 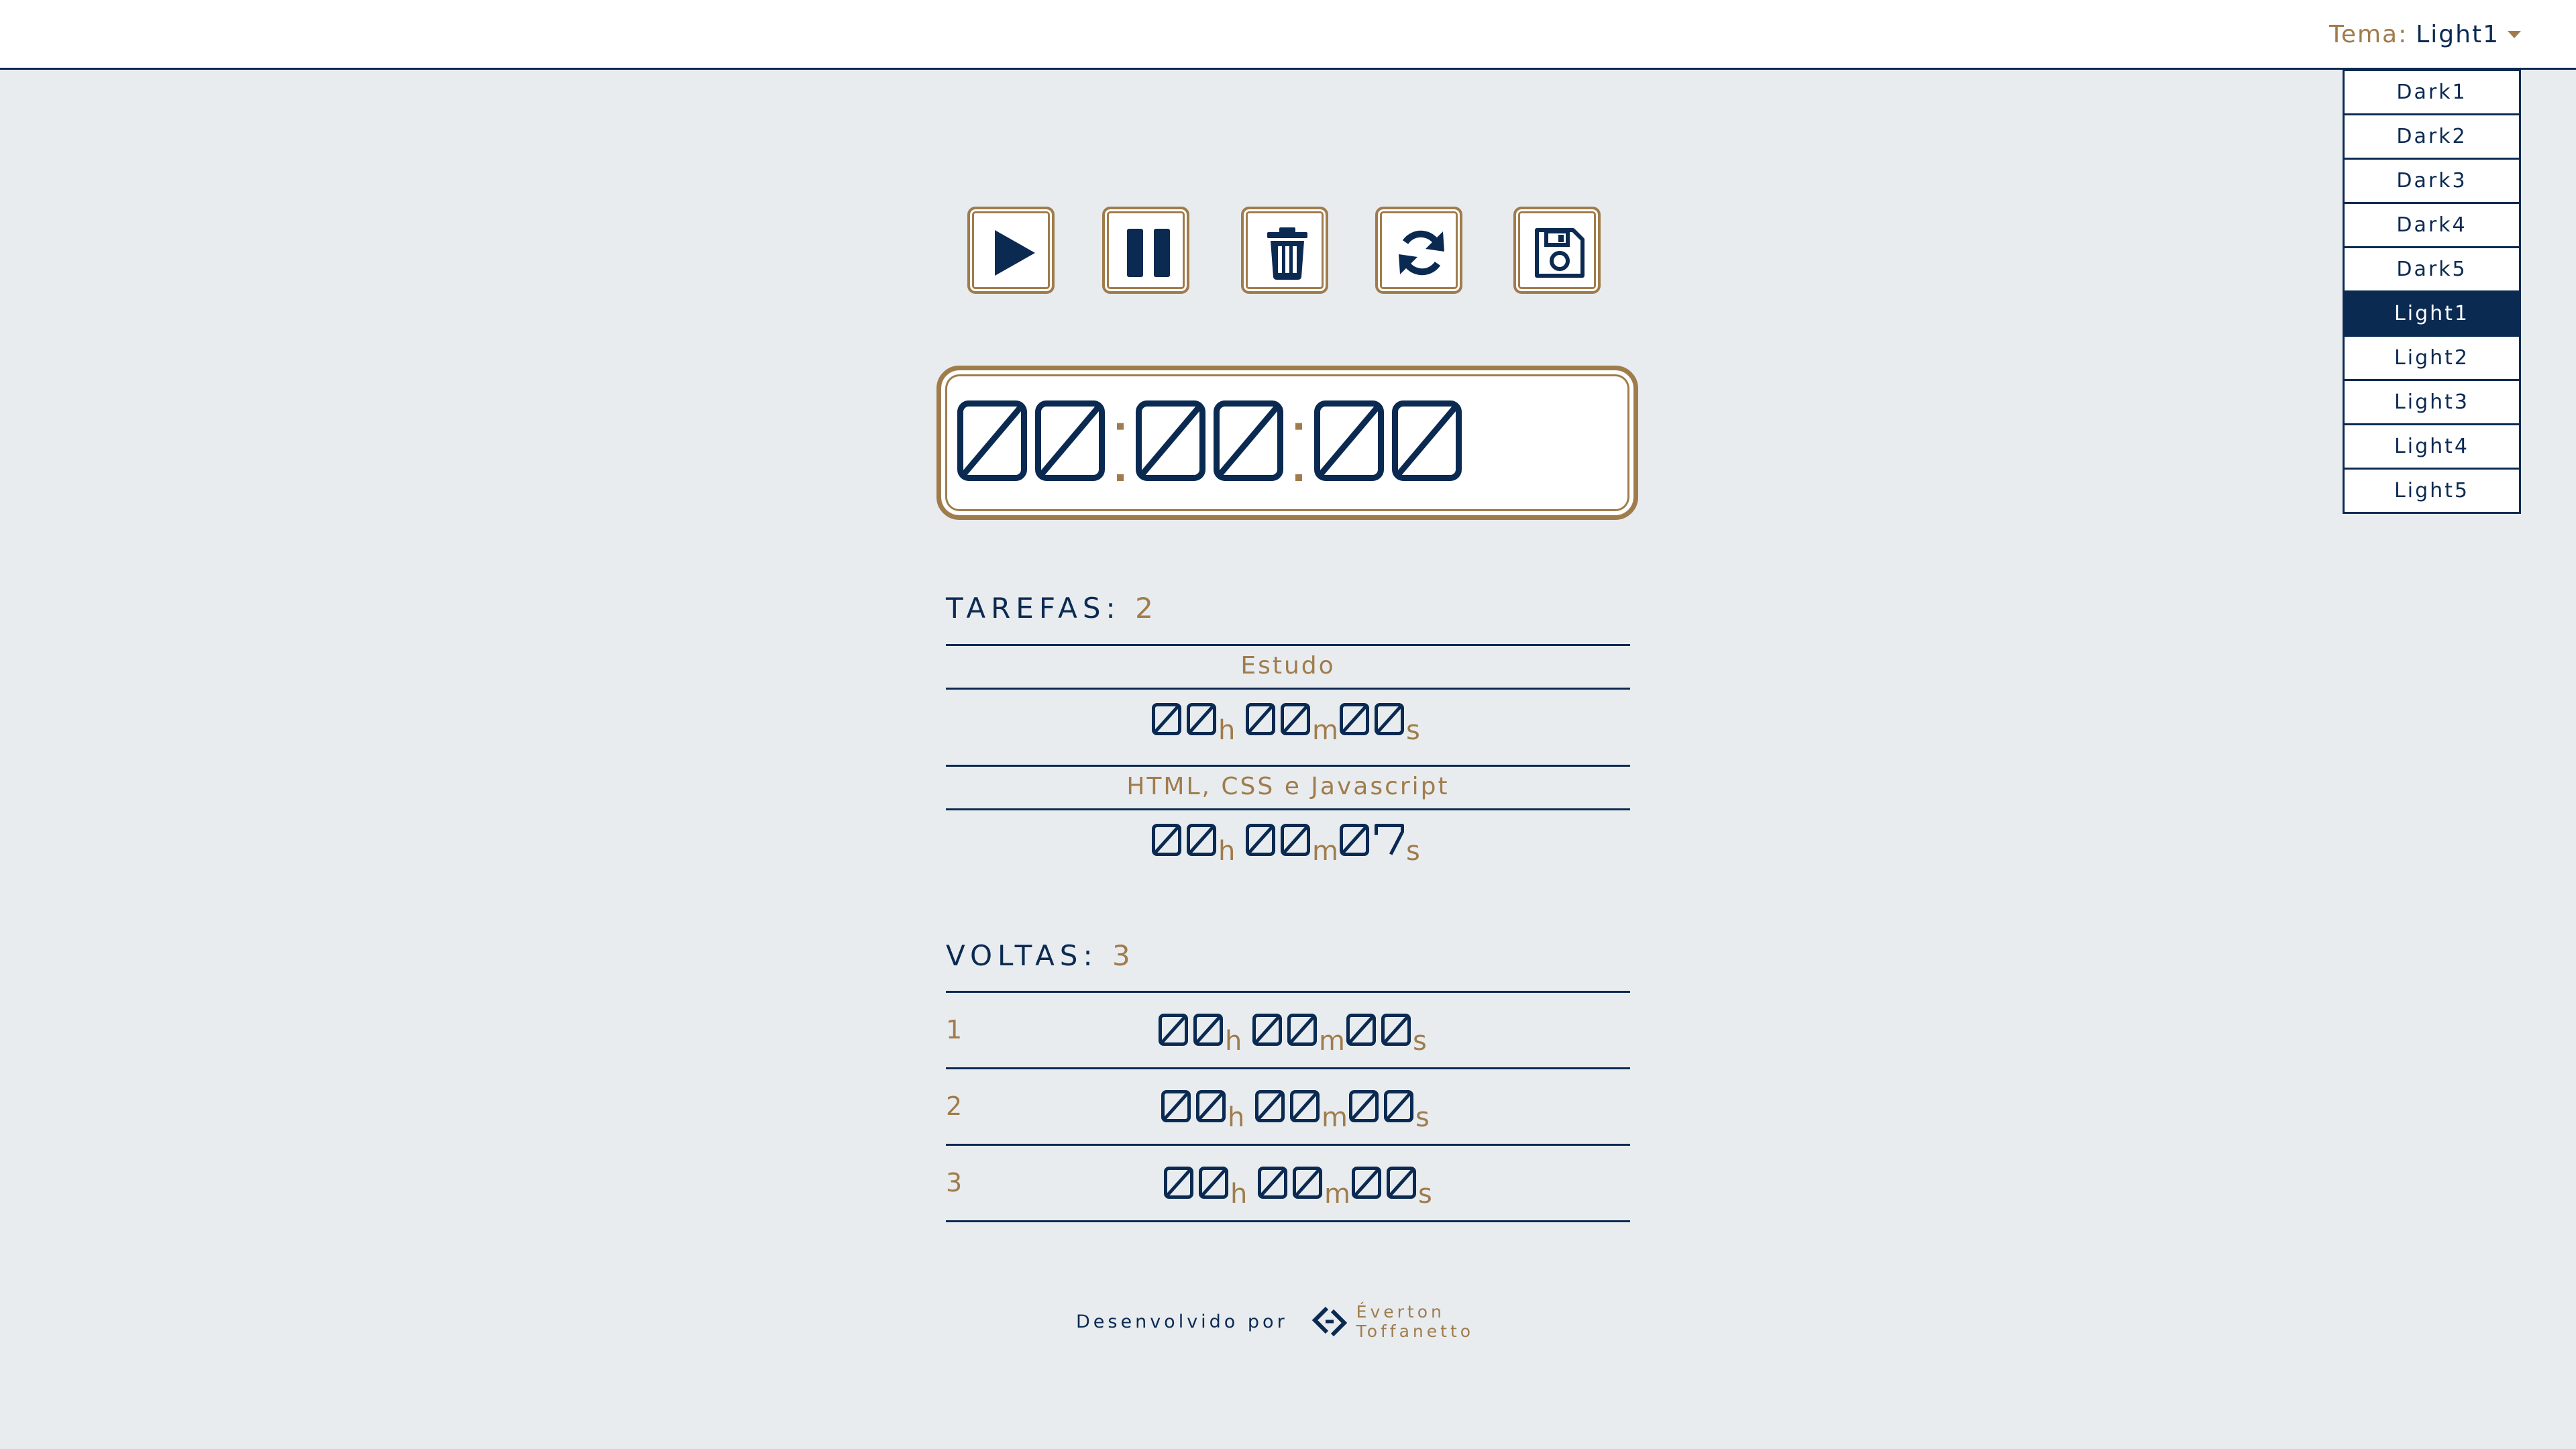 I want to click on task-2-unit-m: m, so click(x=1325, y=850).